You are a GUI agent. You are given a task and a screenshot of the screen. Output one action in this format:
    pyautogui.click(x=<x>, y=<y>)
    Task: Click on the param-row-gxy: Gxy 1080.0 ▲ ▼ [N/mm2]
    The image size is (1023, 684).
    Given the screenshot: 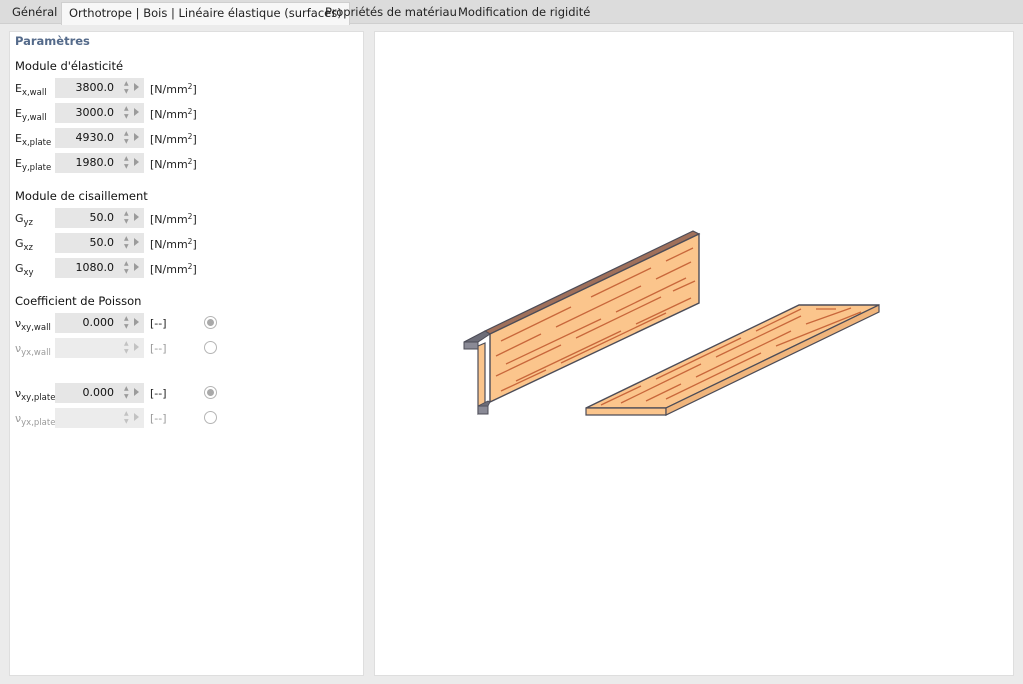 What is the action you would take?
    pyautogui.click(x=187, y=268)
    